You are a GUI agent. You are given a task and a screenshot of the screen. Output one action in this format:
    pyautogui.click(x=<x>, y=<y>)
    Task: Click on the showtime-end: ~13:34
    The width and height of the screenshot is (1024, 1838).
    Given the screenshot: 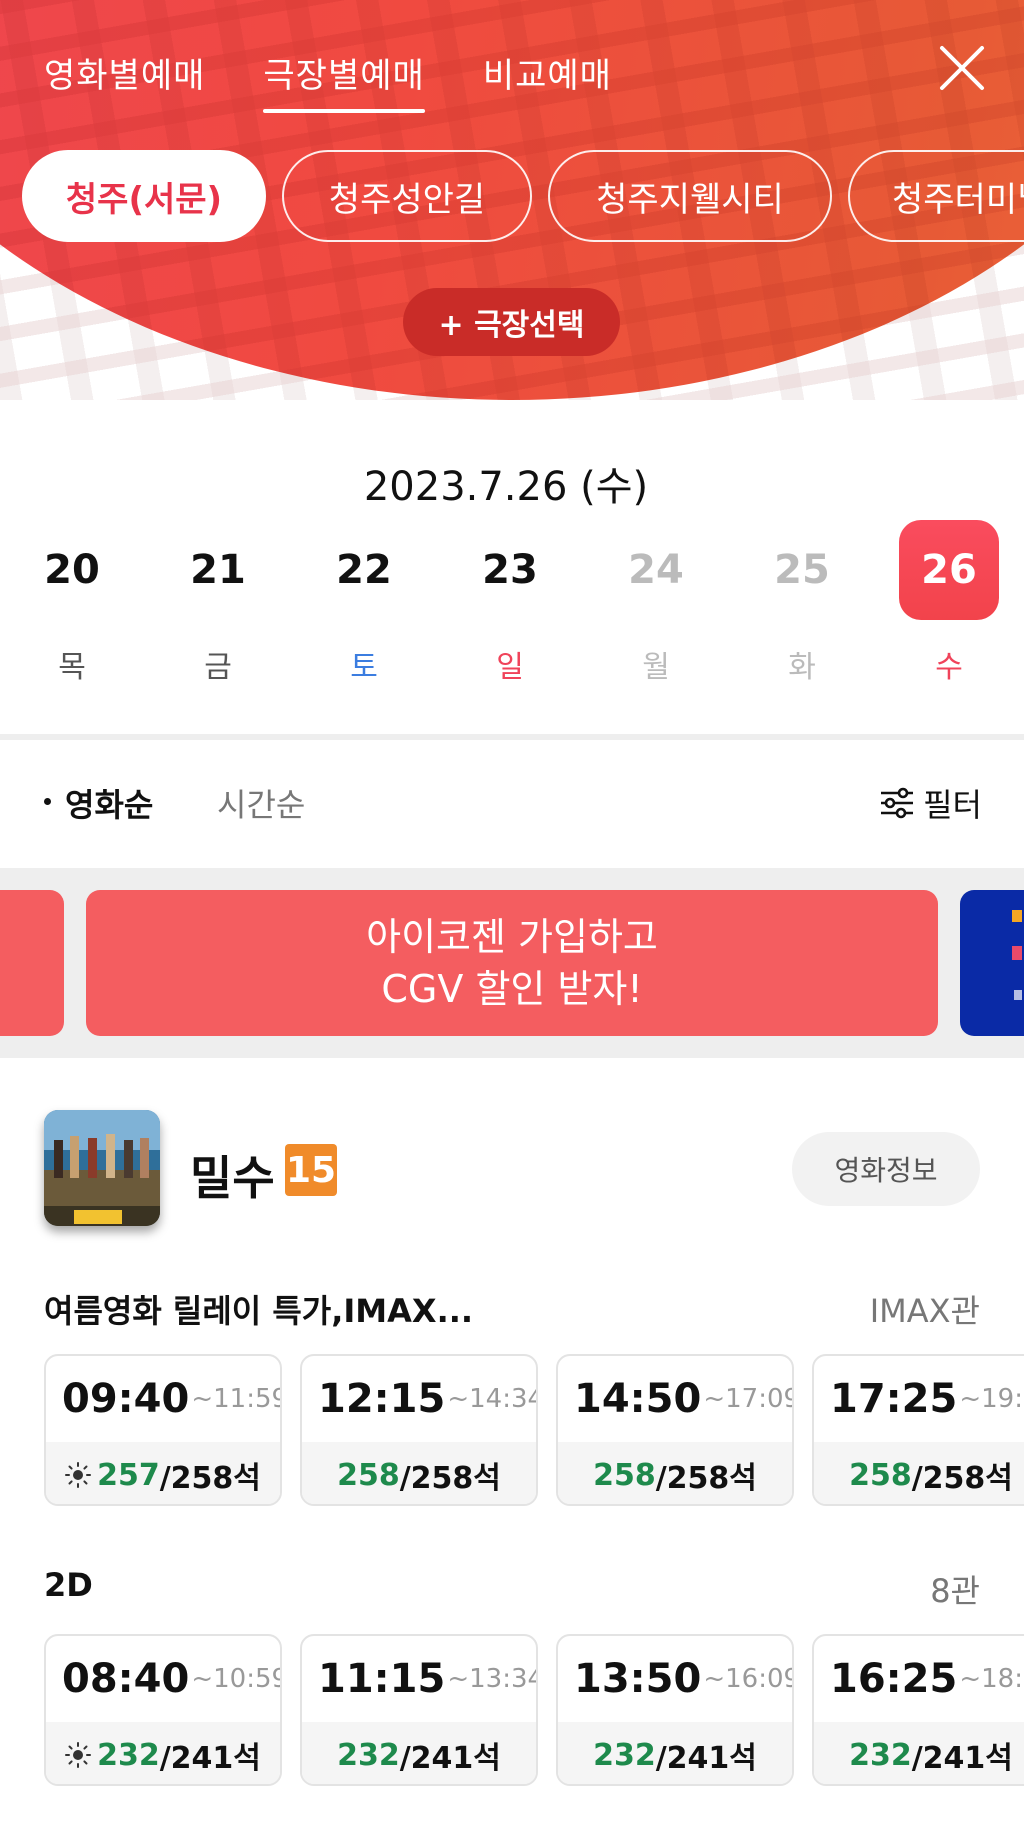 What is the action you would take?
    pyautogui.click(x=492, y=1679)
    